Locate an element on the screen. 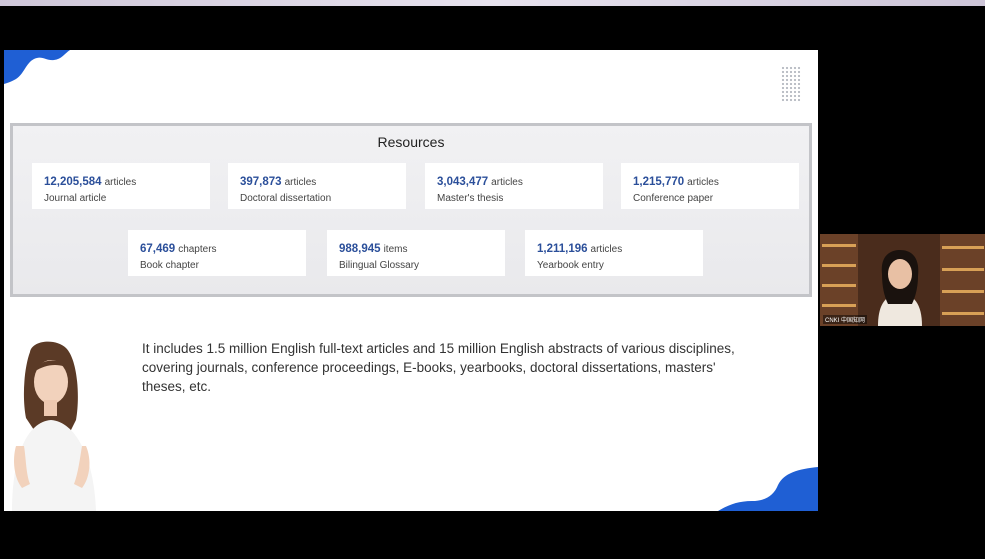  presenter-illustration is located at coordinates (54, 426).